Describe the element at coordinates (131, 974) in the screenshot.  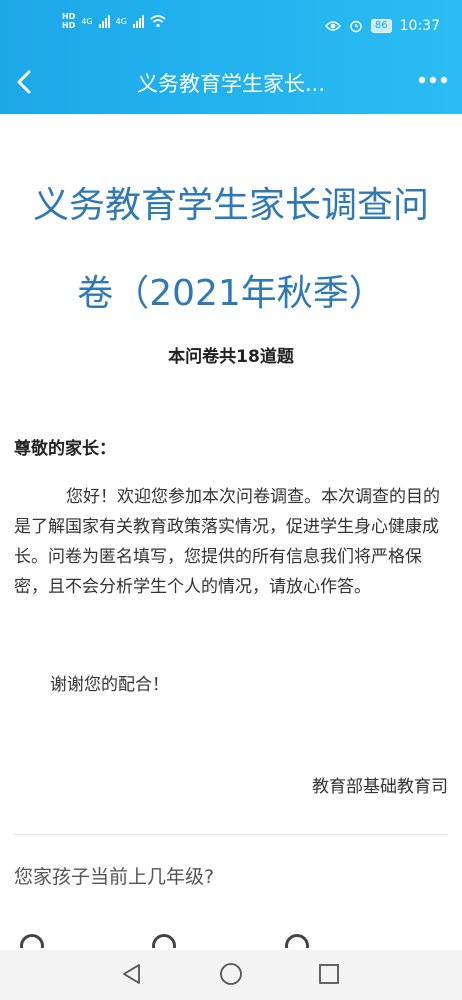
I see `back-triangle-icon` at that location.